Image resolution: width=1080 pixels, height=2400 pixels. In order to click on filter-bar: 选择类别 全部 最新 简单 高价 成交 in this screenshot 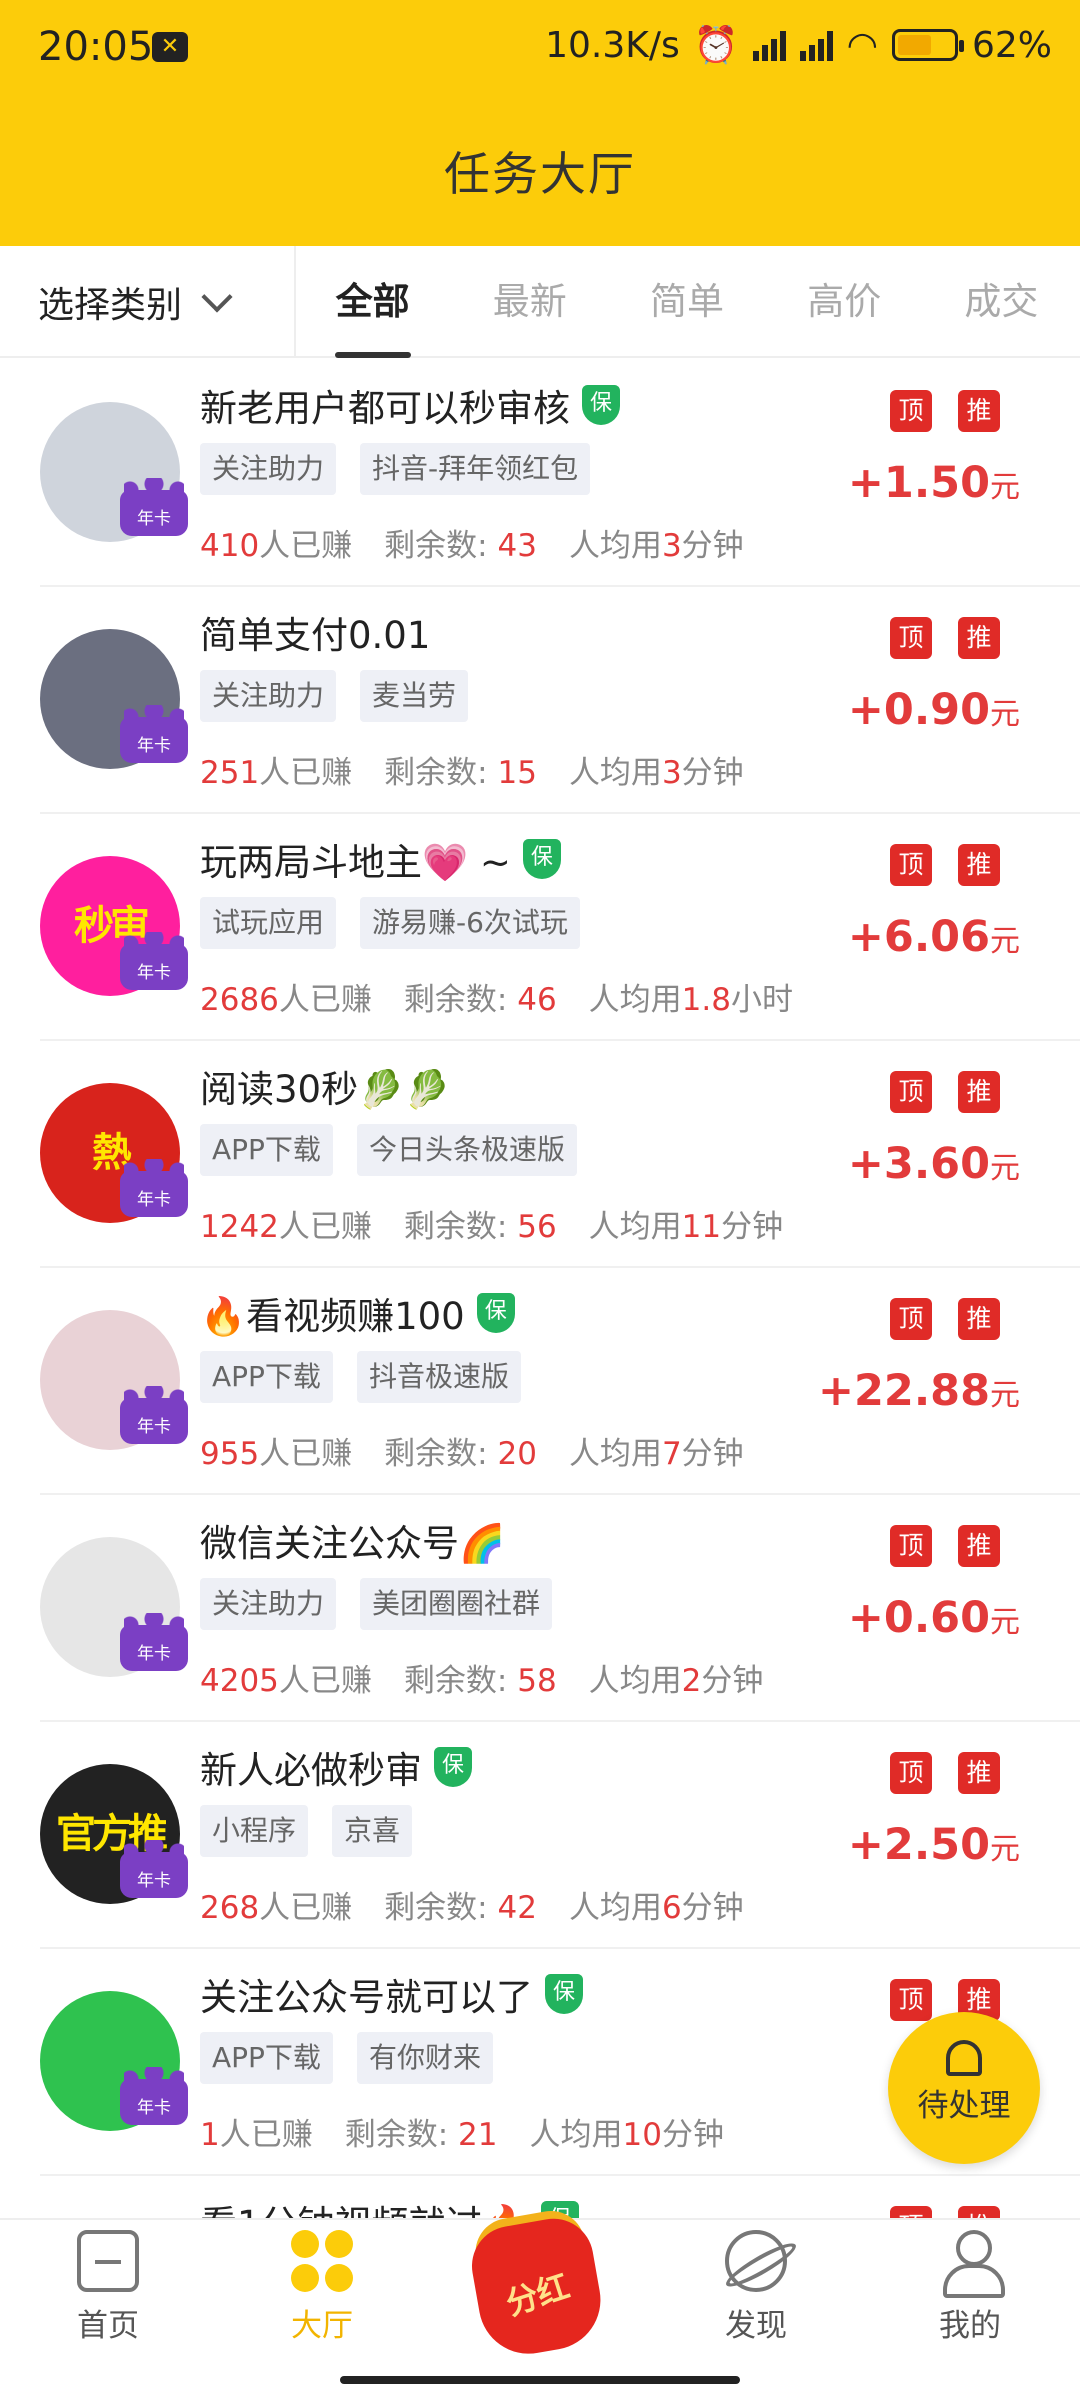, I will do `click(540, 302)`.